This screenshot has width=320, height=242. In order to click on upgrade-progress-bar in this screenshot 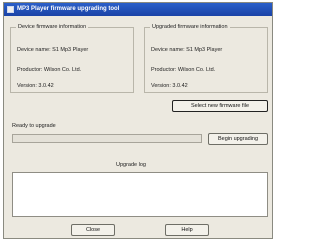, I will do `click(107, 138)`.